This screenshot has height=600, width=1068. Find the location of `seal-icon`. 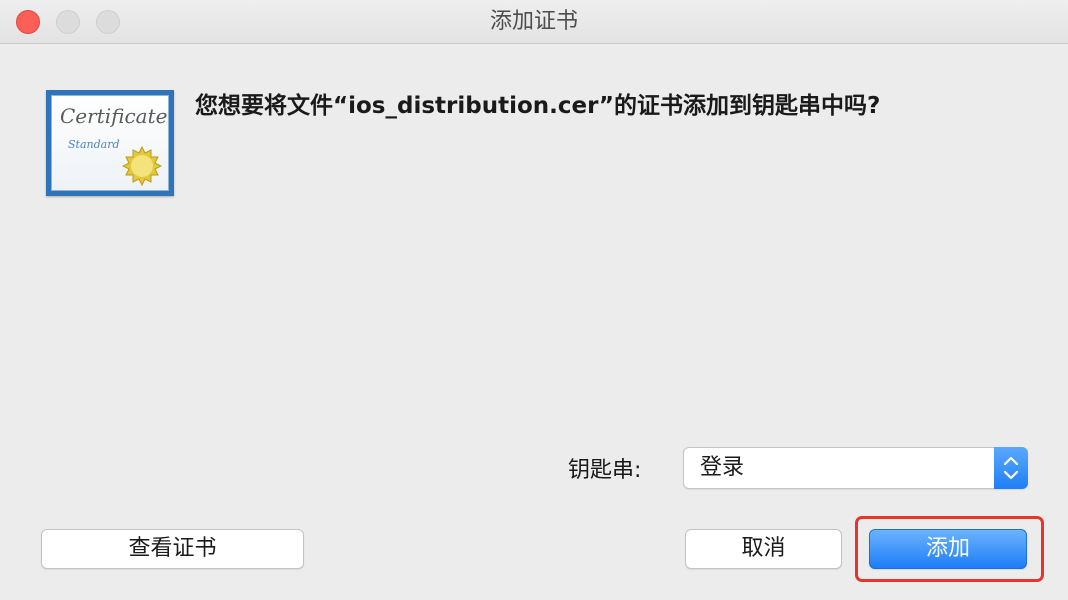

seal-icon is located at coordinates (142, 166).